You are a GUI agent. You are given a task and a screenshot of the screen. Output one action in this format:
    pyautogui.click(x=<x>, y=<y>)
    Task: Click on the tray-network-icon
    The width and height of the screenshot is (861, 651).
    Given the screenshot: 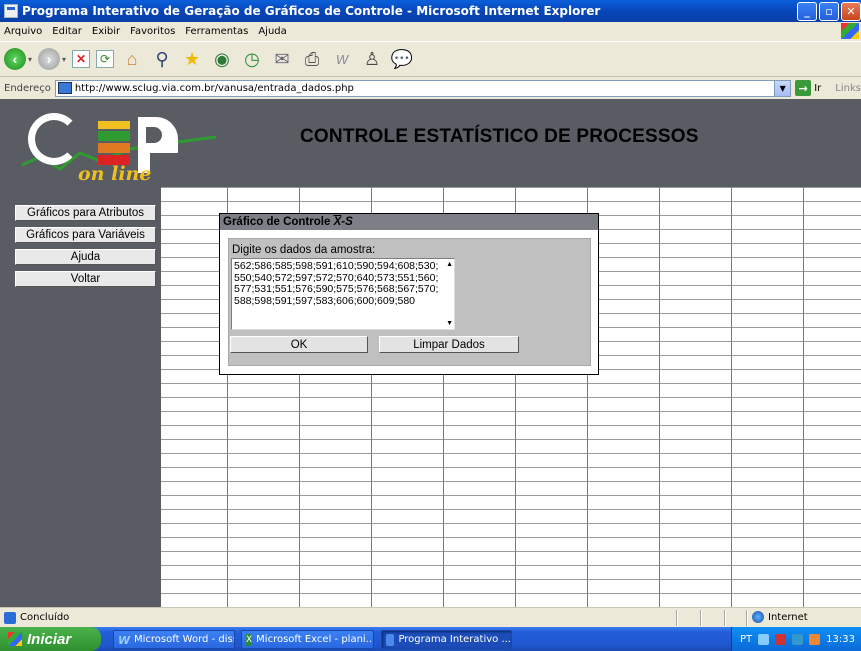 What is the action you would take?
    pyautogui.click(x=764, y=639)
    